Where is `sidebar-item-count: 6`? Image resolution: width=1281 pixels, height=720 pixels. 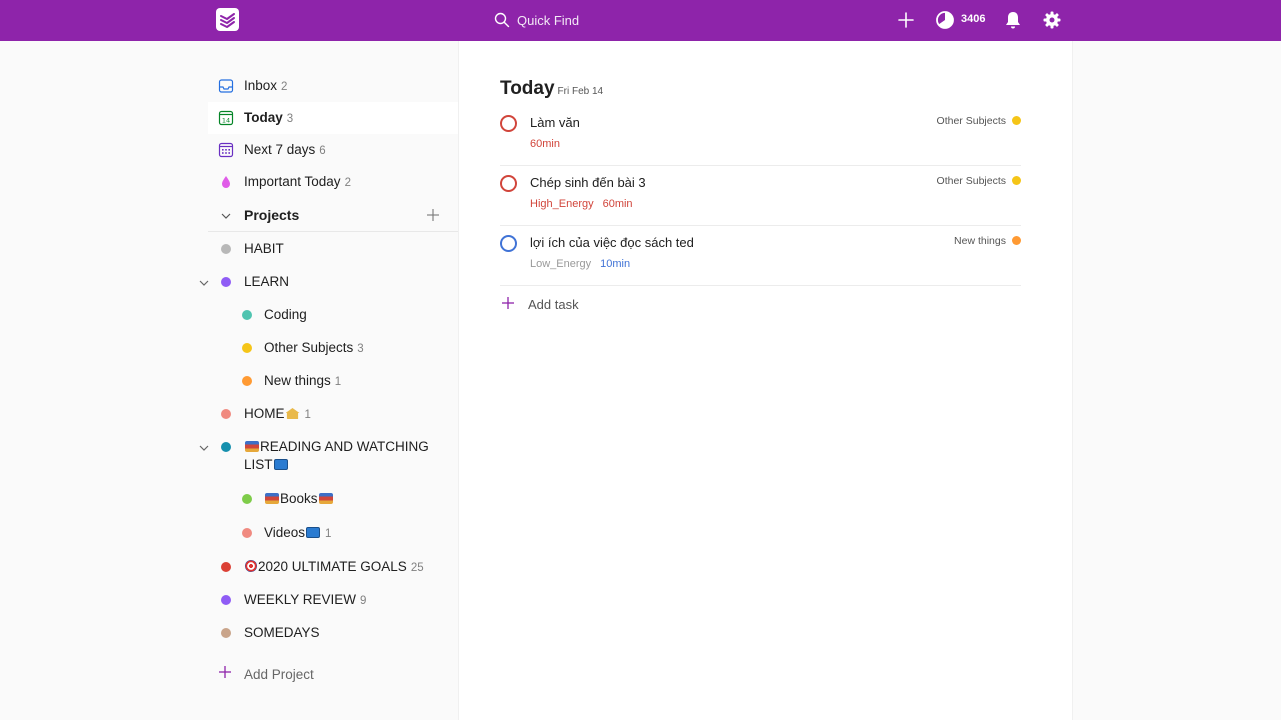
sidebar-item-count: 6 is located at coordinates (322, 151).